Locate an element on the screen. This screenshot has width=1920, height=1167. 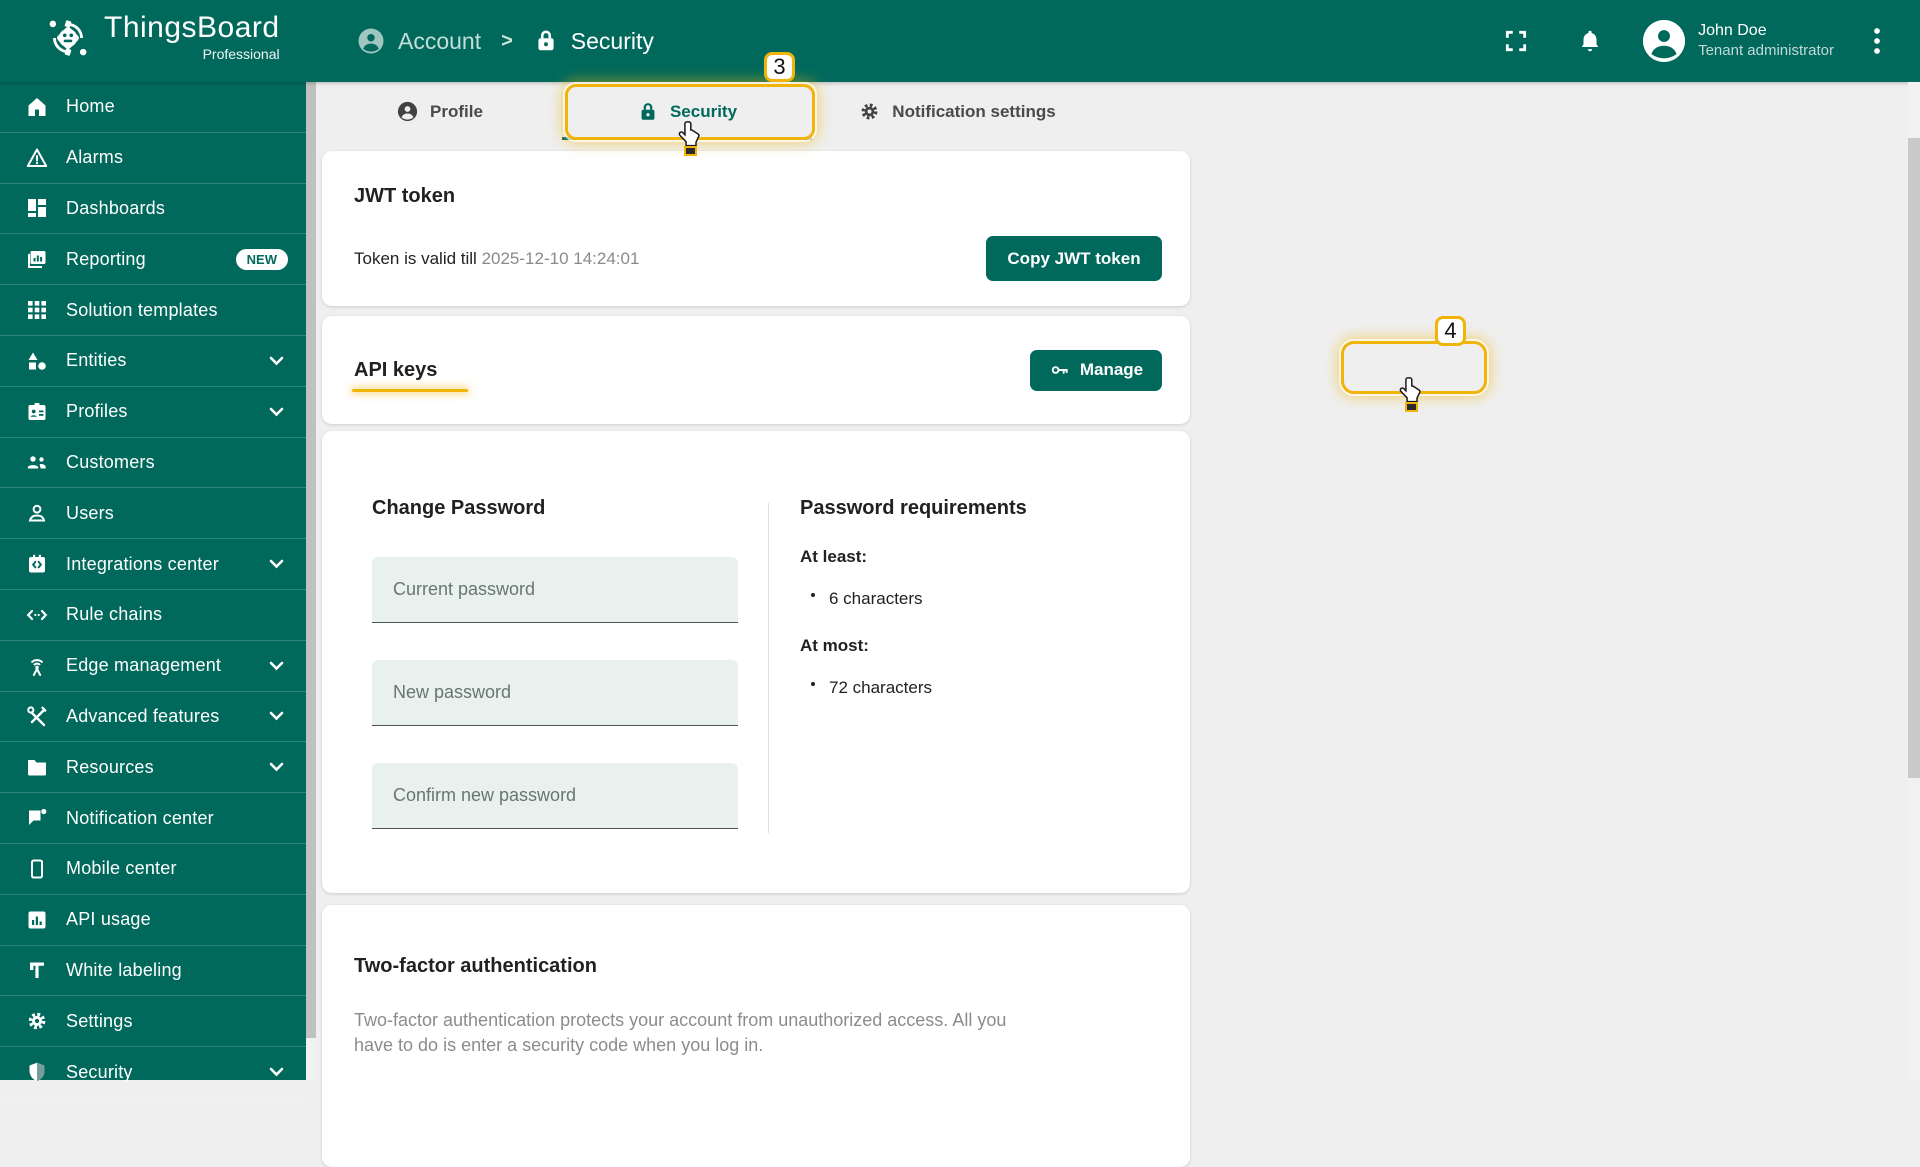
notifications-bell-icon is located at coordinates (1590, 41).